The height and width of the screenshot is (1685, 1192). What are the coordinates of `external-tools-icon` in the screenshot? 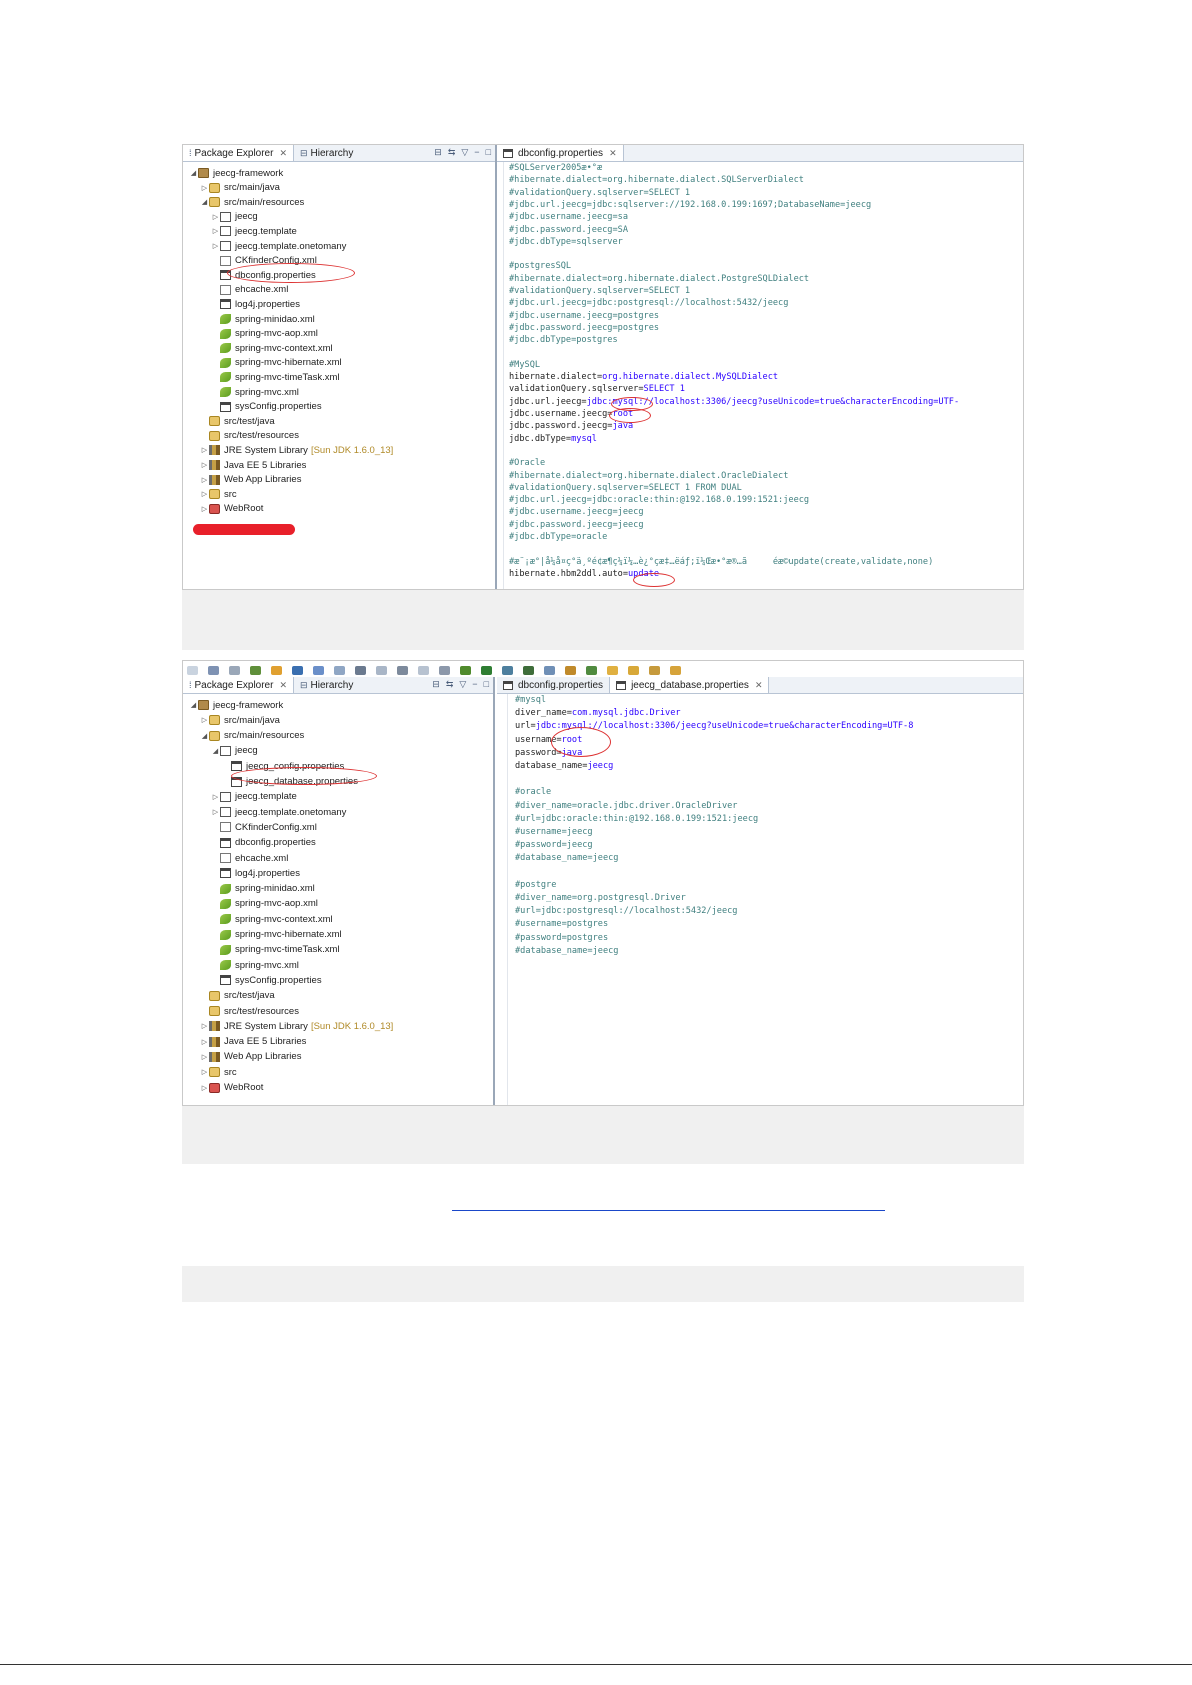 It's located at (507, 670).